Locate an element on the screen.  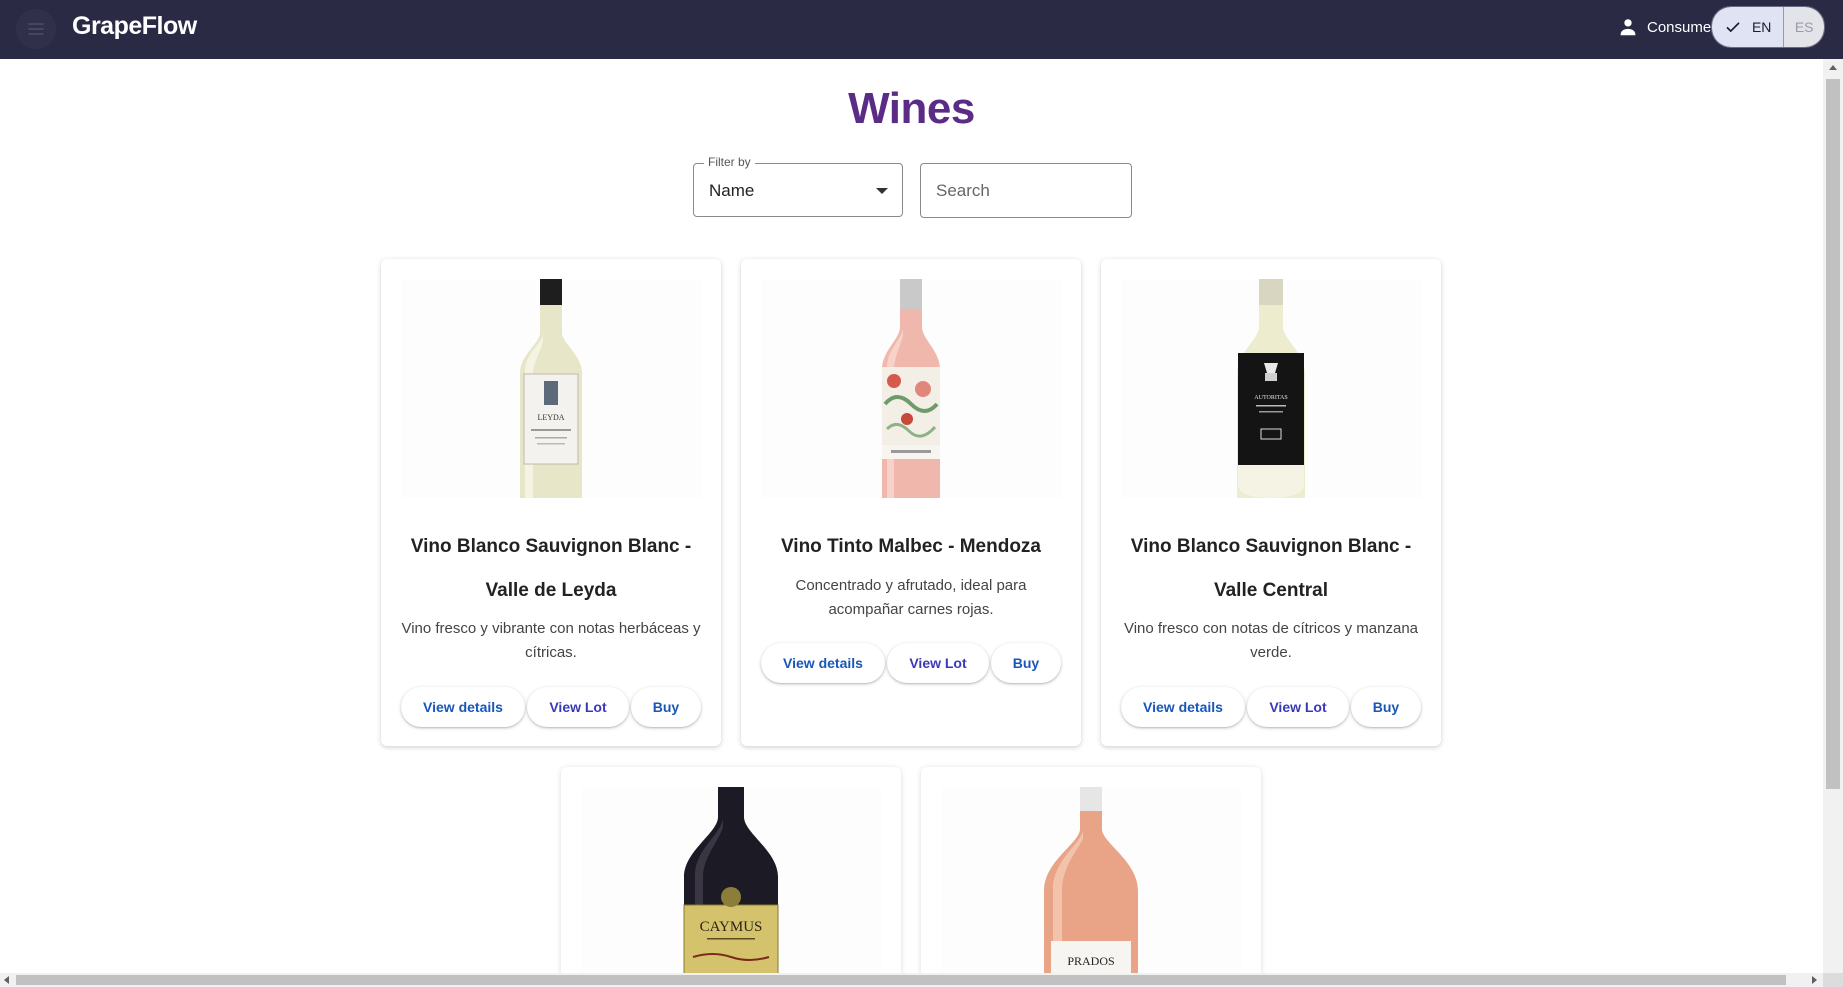
rose-wine-bottle-prados-image: PRADOS is located at coordinates (1091, 887).